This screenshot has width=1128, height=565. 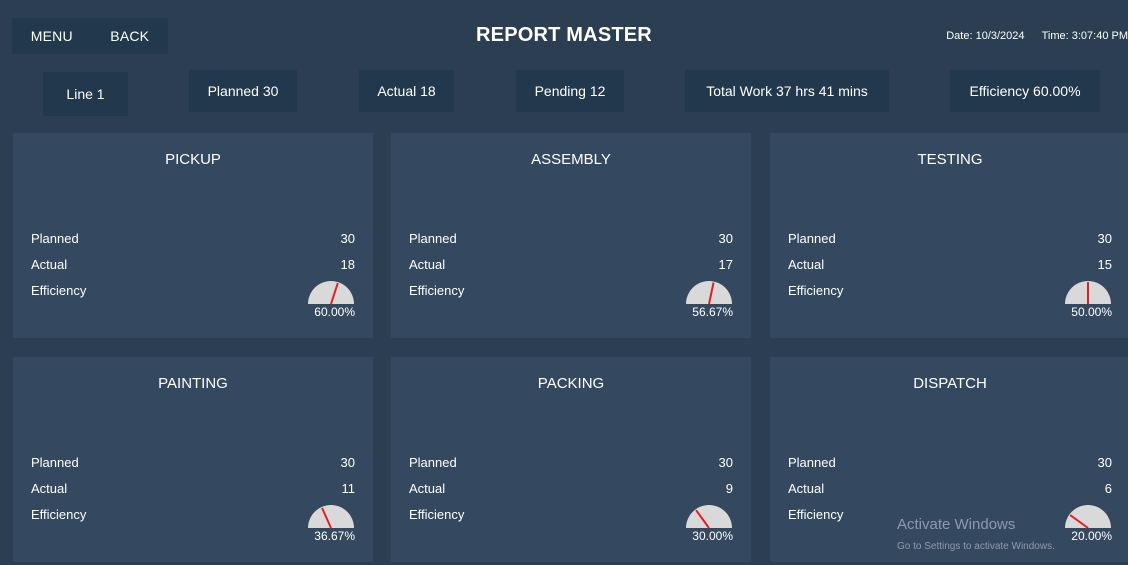 What do you see at coordinates (712, 312) in the screenshot?
I see `efficiency-value: 56.67%` at bounding box center [712, 312].